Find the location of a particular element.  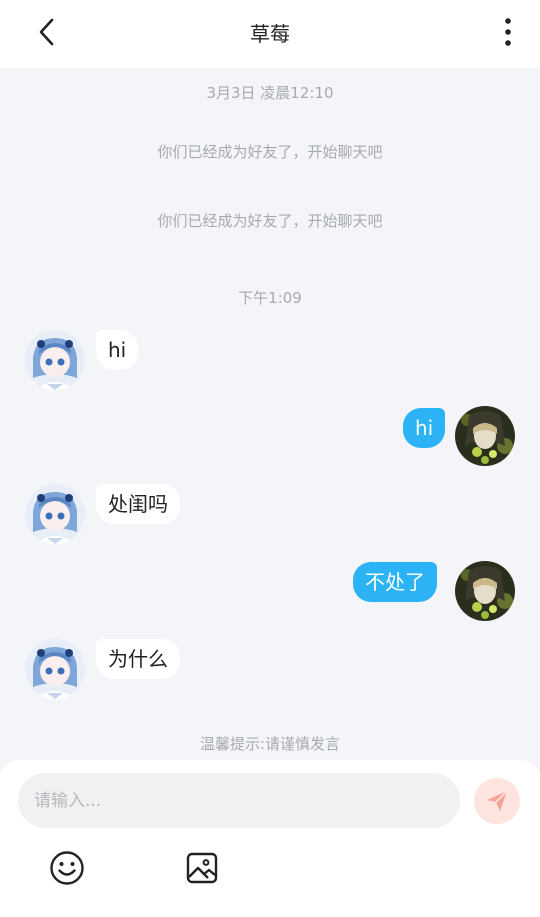

message-bubble-sent: 不处了 is located at coordinates (395, 582).